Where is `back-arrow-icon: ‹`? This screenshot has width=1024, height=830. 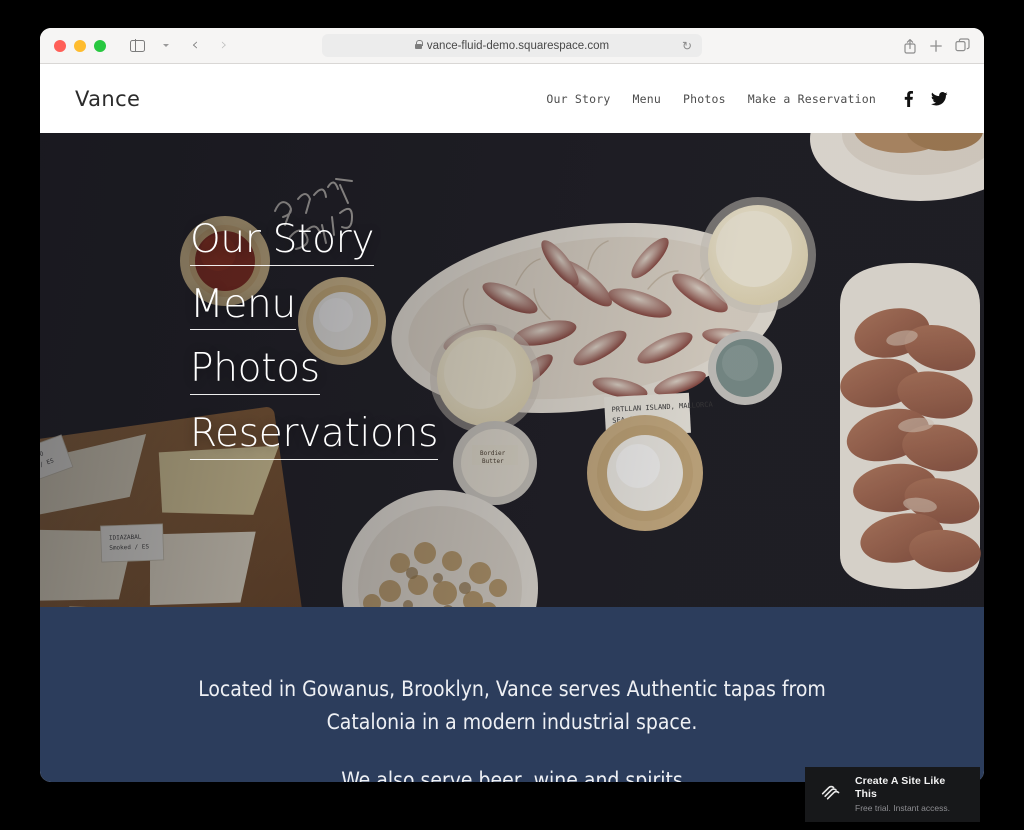
back-arrow-icon: ‹ is located at coordinates (195, 46).